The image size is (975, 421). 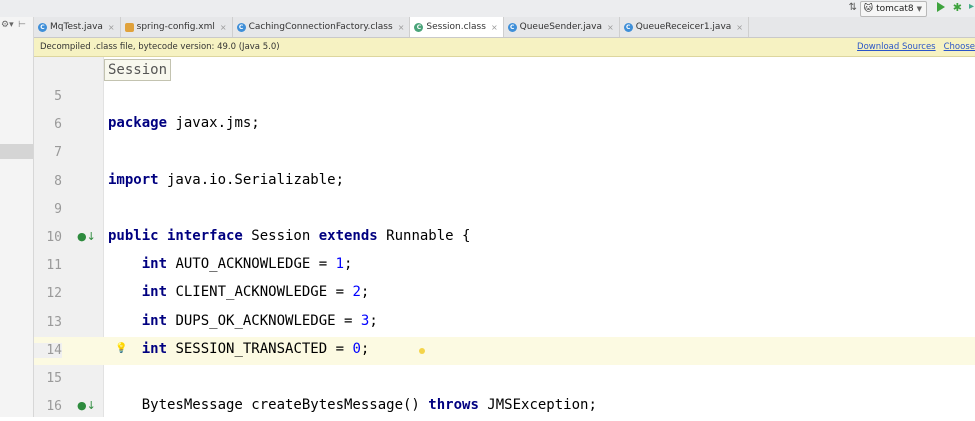 What do you see at coordinates (58, 125) in the screenshot?
I see `line-number: 6` at bounding box center [58, 125].